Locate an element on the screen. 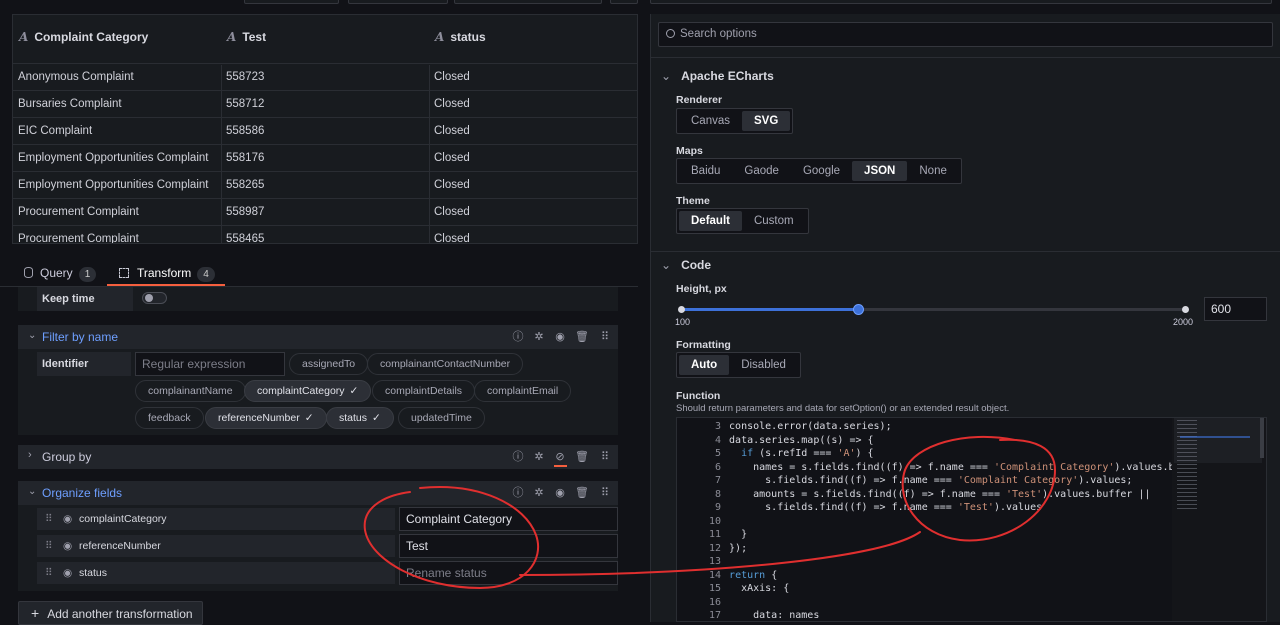 This screenshot has width=1280, height=625. annotation-connector-line is located at coordinates (720, 553).